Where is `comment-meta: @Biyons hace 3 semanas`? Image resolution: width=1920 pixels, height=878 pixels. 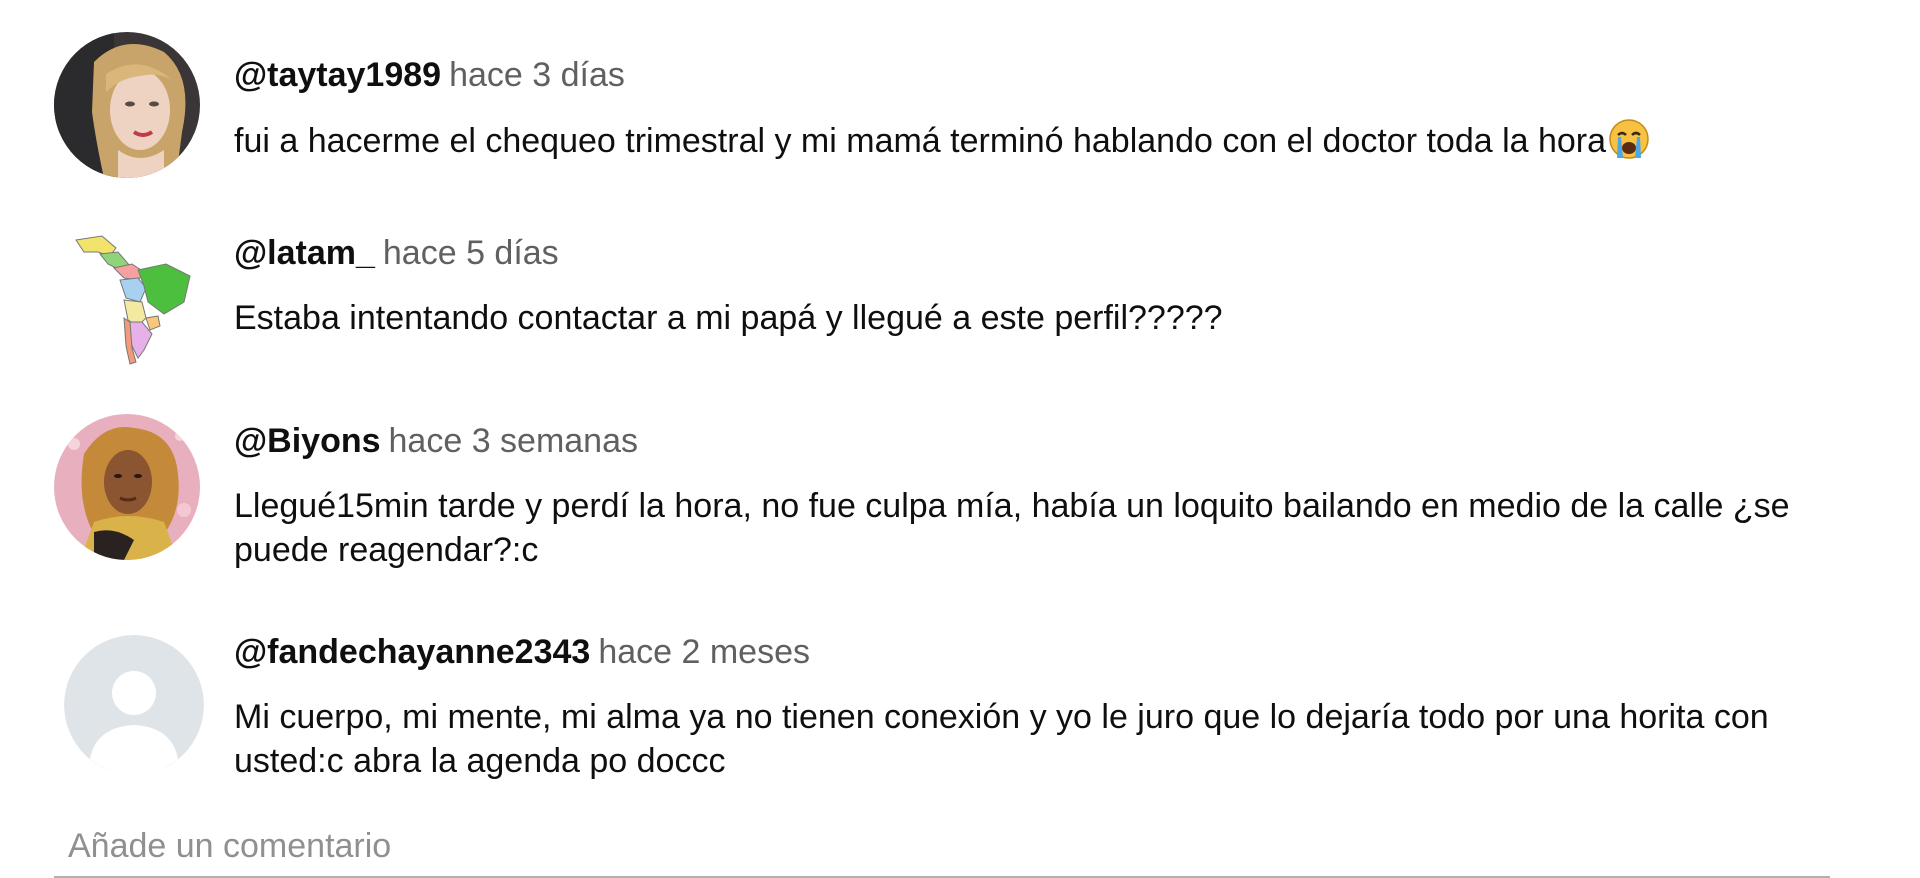
comment-meta: @Biyons hace 3 semanas is located at coordinates (436, 441).